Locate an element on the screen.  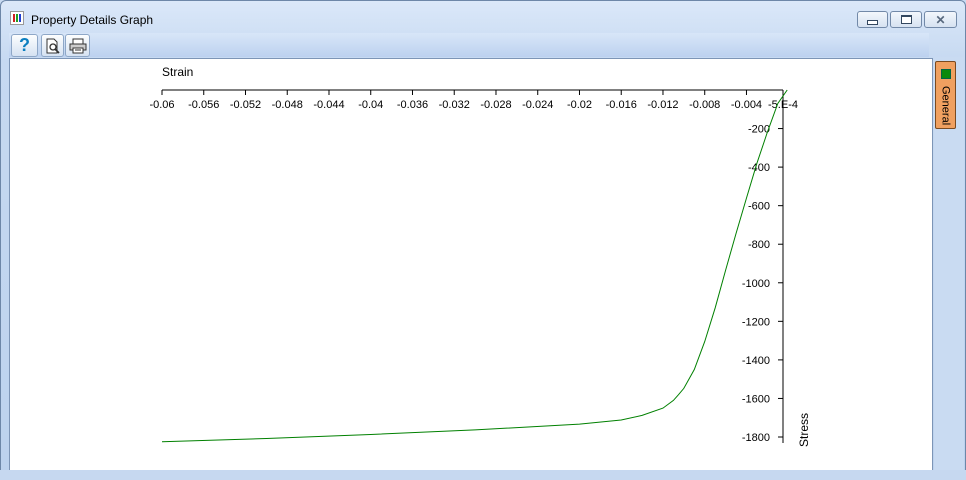
print-preview-icon is located at coordinates (53, 46).